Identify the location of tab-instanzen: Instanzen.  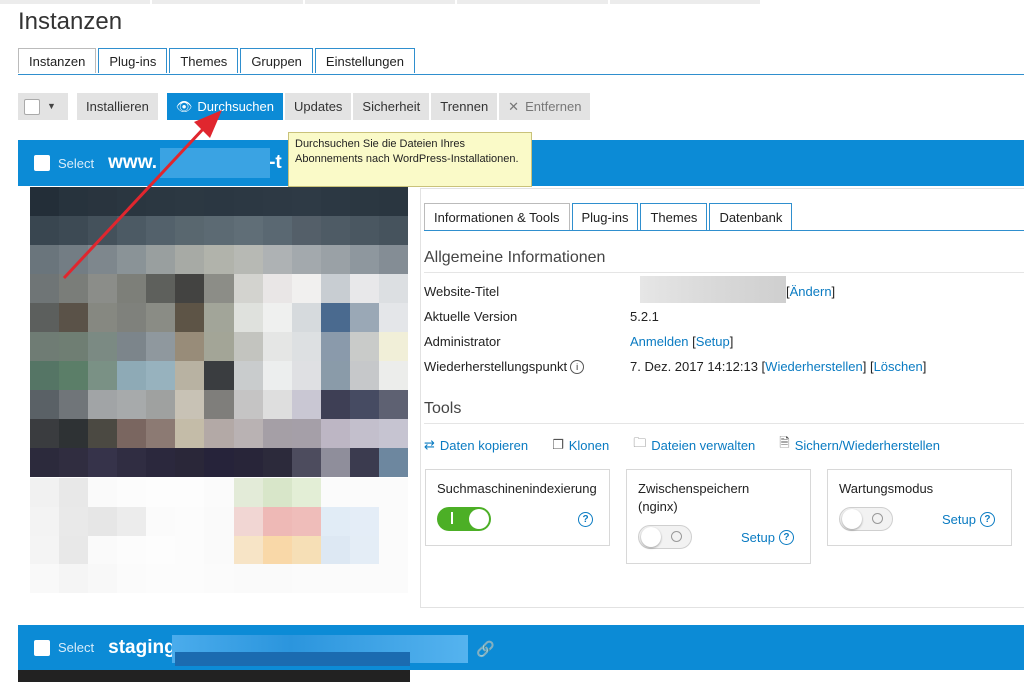
(57, 60).